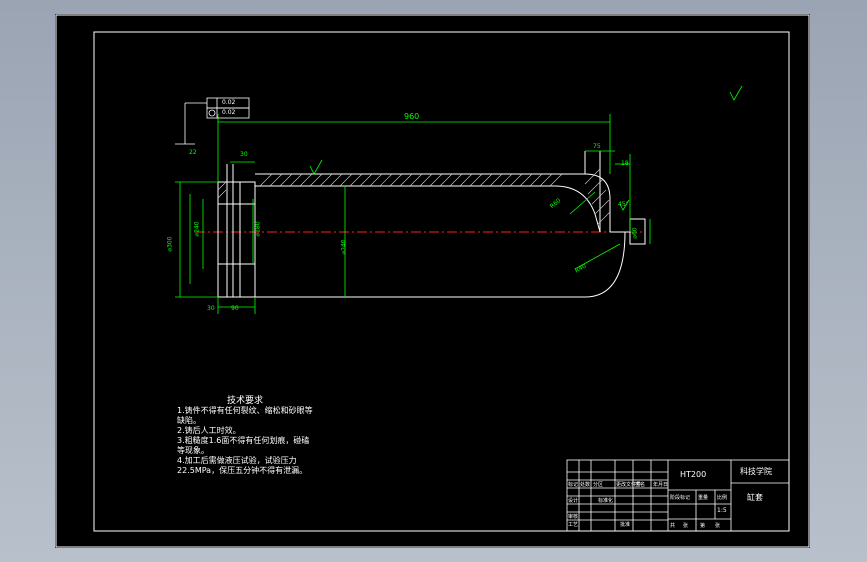 Image resolution: width=867 pixels, height=562 pixels. Describe the element at coordinates (573, 517) in the screenshot. I see `tb-row3: 审核` at that location.